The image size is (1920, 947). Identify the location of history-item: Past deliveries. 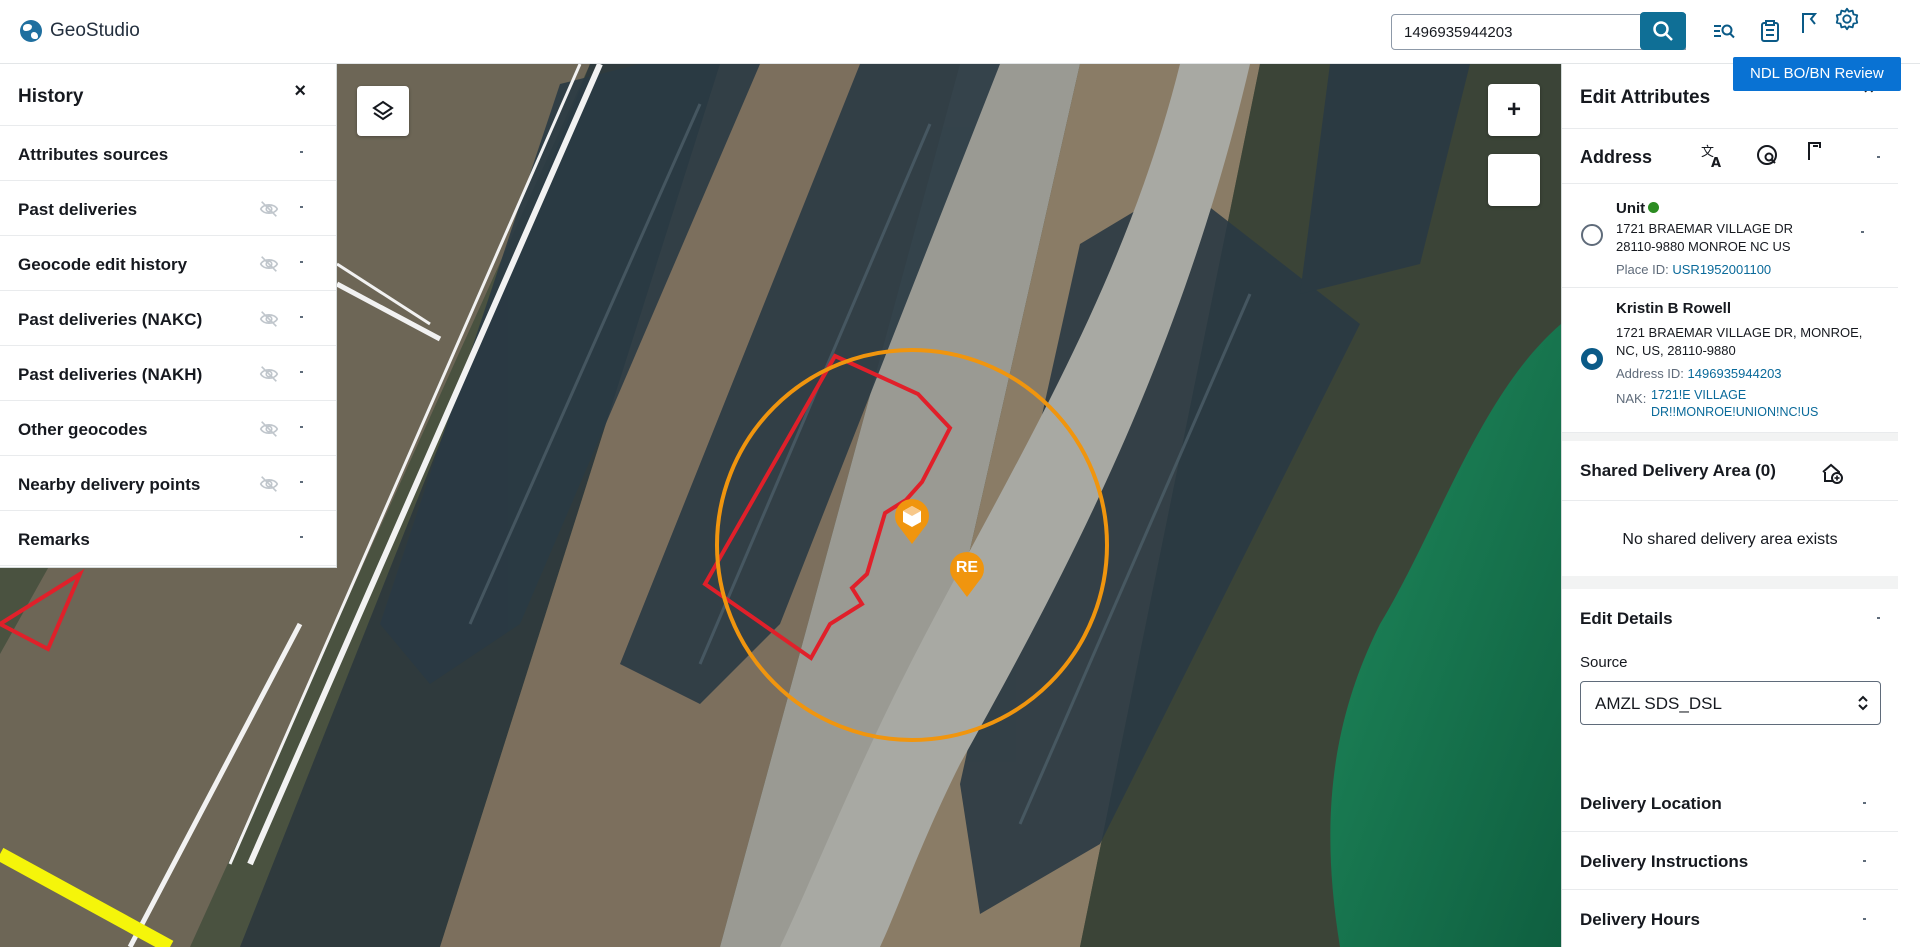
(168, 208).